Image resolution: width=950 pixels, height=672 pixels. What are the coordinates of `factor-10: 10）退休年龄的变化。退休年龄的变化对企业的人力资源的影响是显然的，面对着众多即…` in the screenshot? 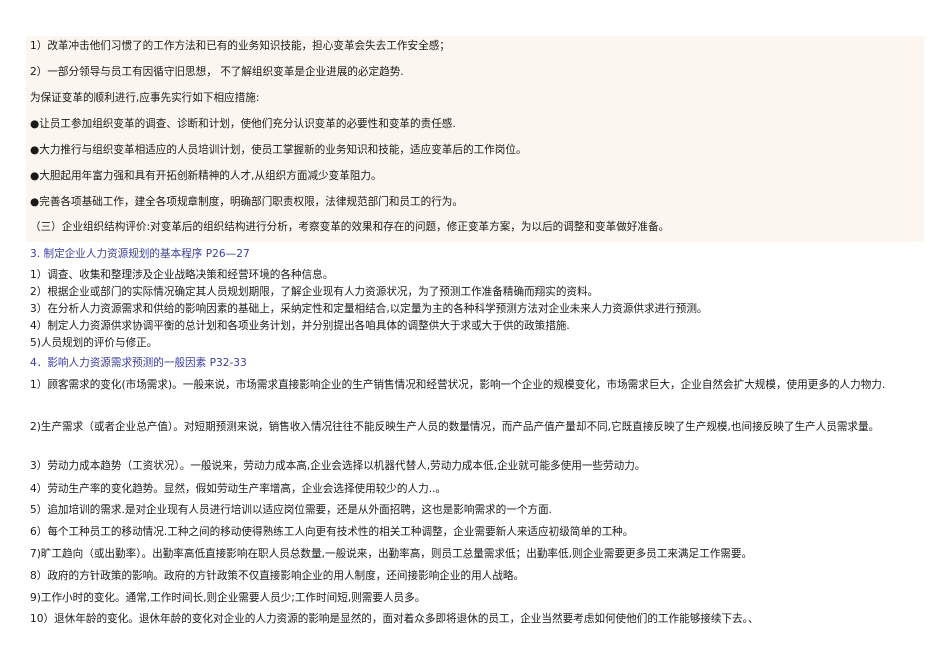 It's located at (394, 619).